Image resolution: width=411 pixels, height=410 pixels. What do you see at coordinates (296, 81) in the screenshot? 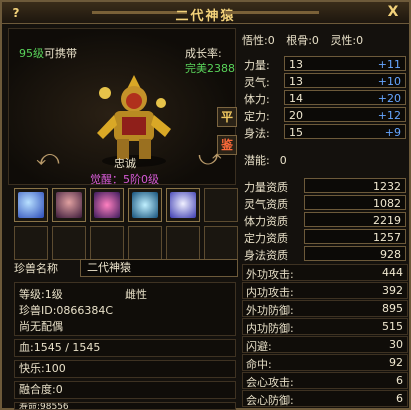
I see `attr-value: 13` at bounding box center [296, 81].